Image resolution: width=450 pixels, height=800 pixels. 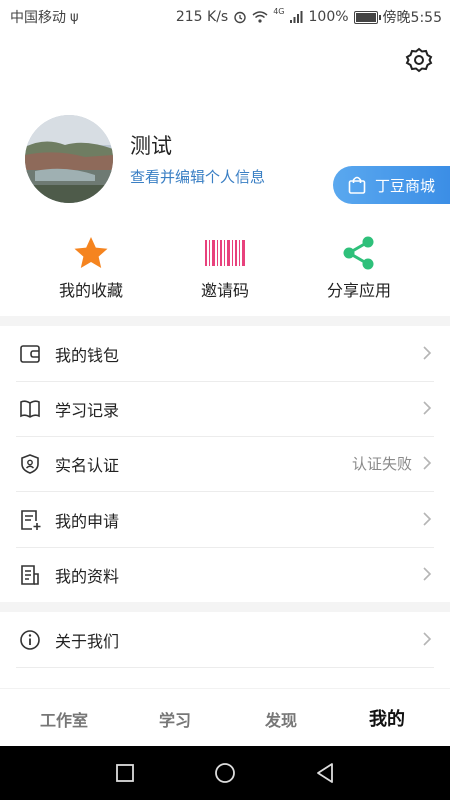 I want to click on recent-apps-icon, so click(x=125, y=773).